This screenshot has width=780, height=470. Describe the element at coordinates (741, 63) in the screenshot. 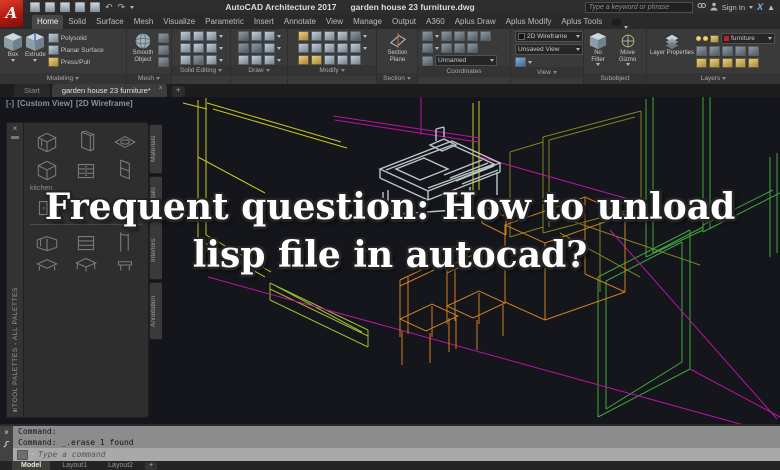

I see `layer-delete-icon` at that location.